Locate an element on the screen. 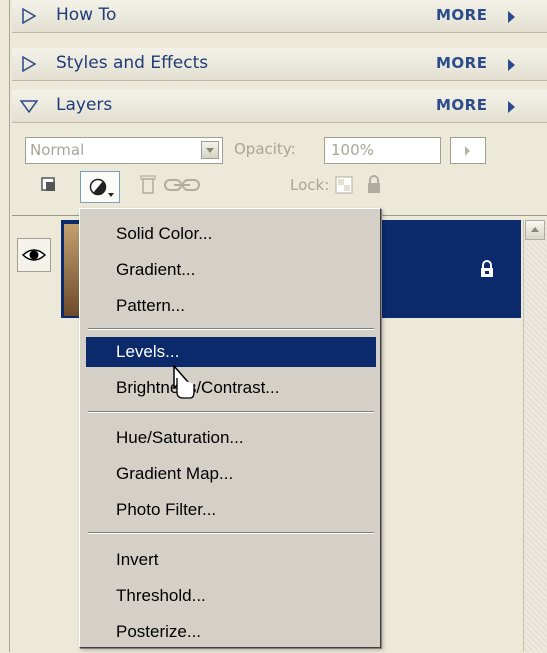 The width and height of the screenshot is (547, 653). triangle-down-icon is located at coordinates (29, 107).